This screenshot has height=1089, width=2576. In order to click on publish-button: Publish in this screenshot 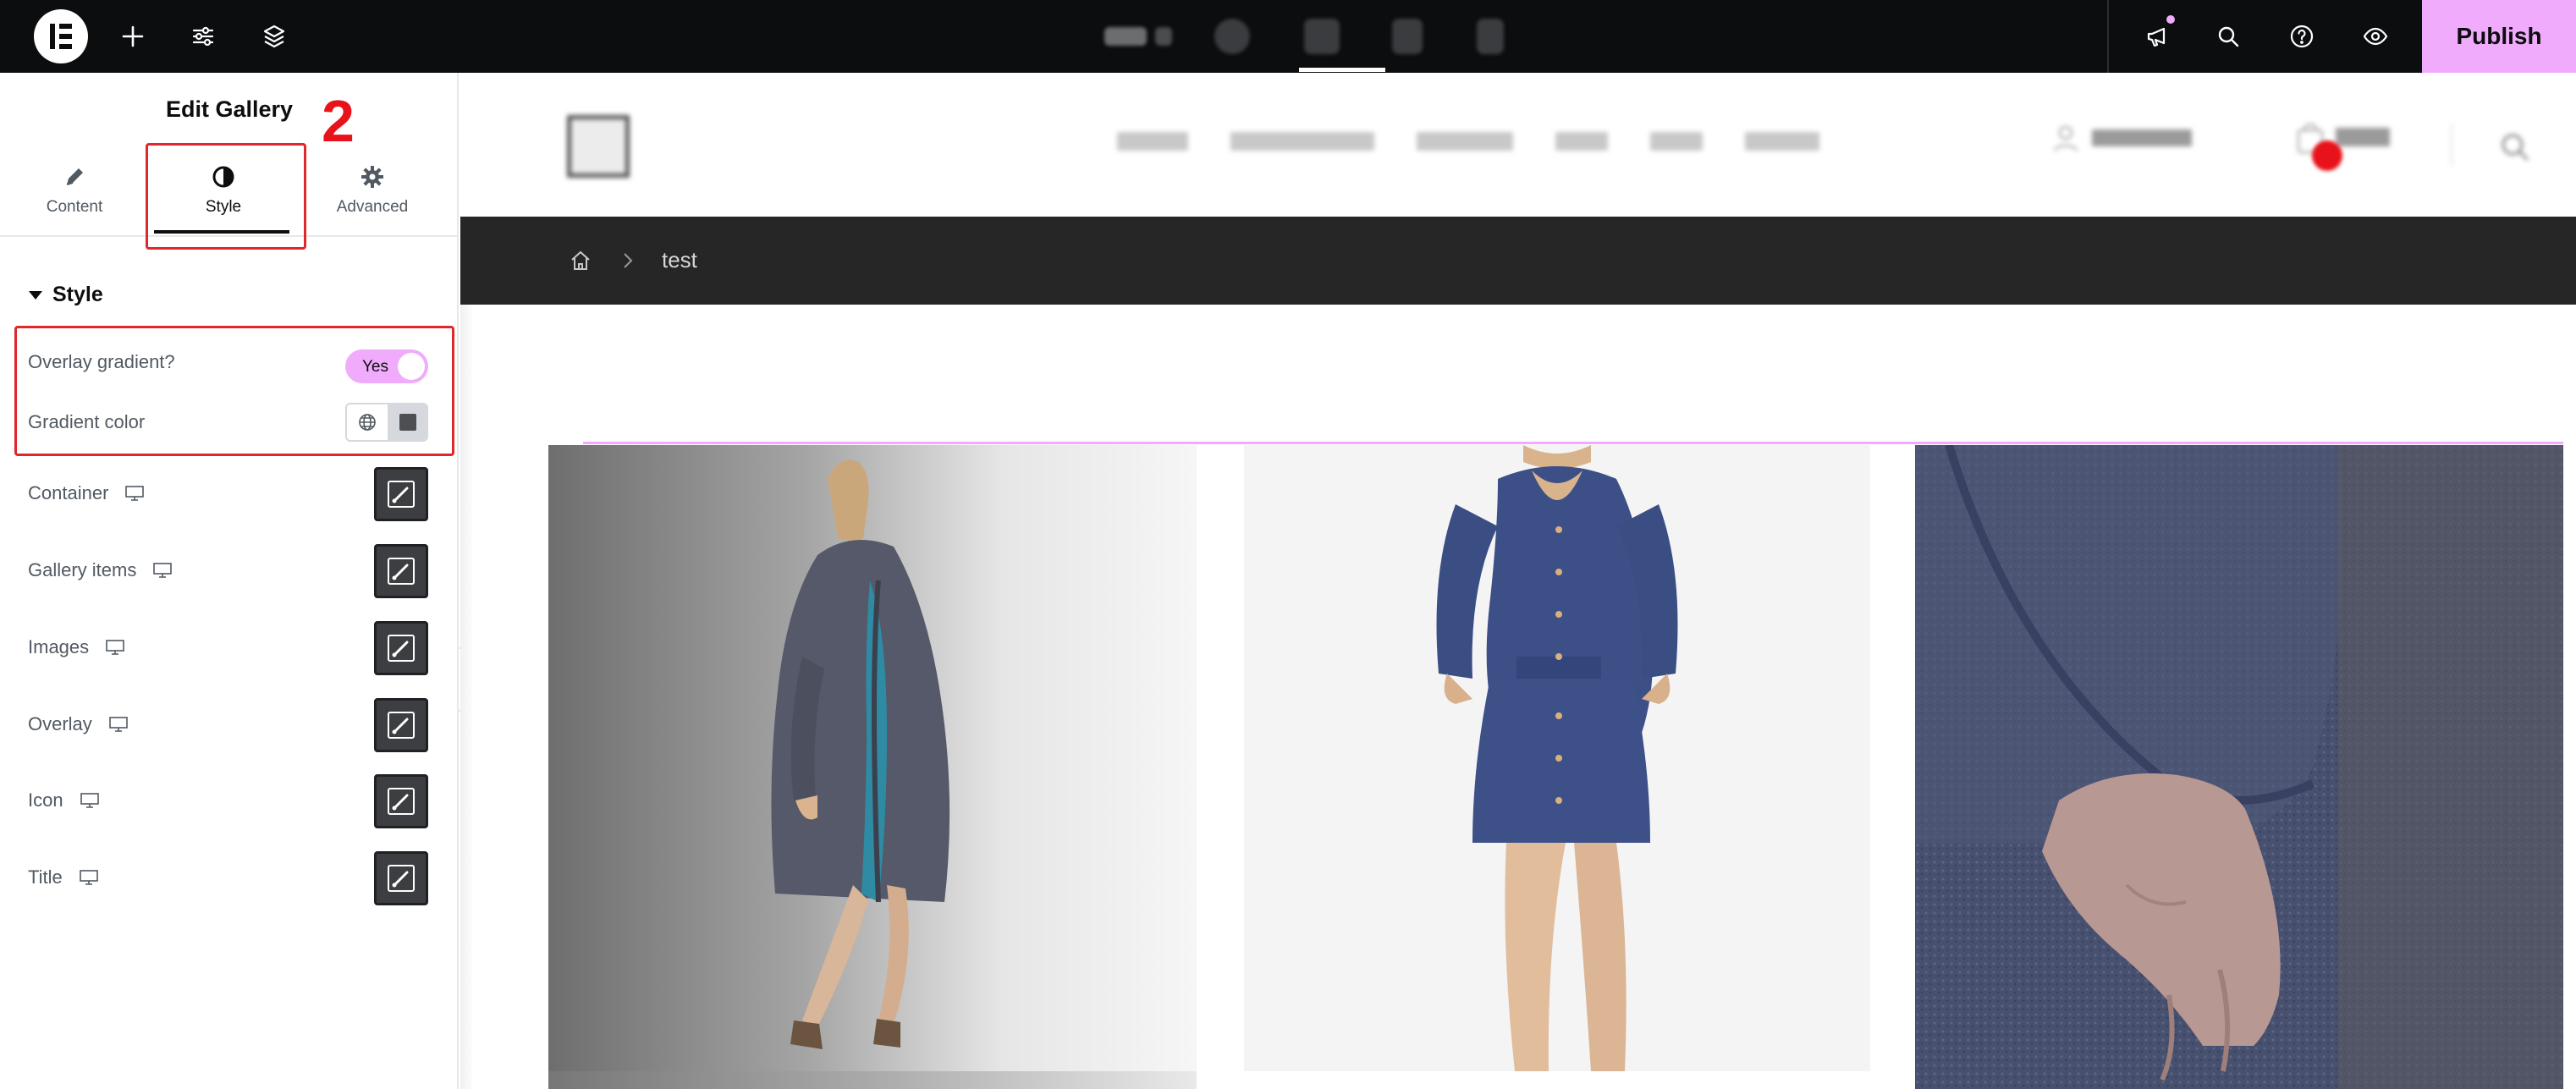, I will do `click(2499, 36)`.